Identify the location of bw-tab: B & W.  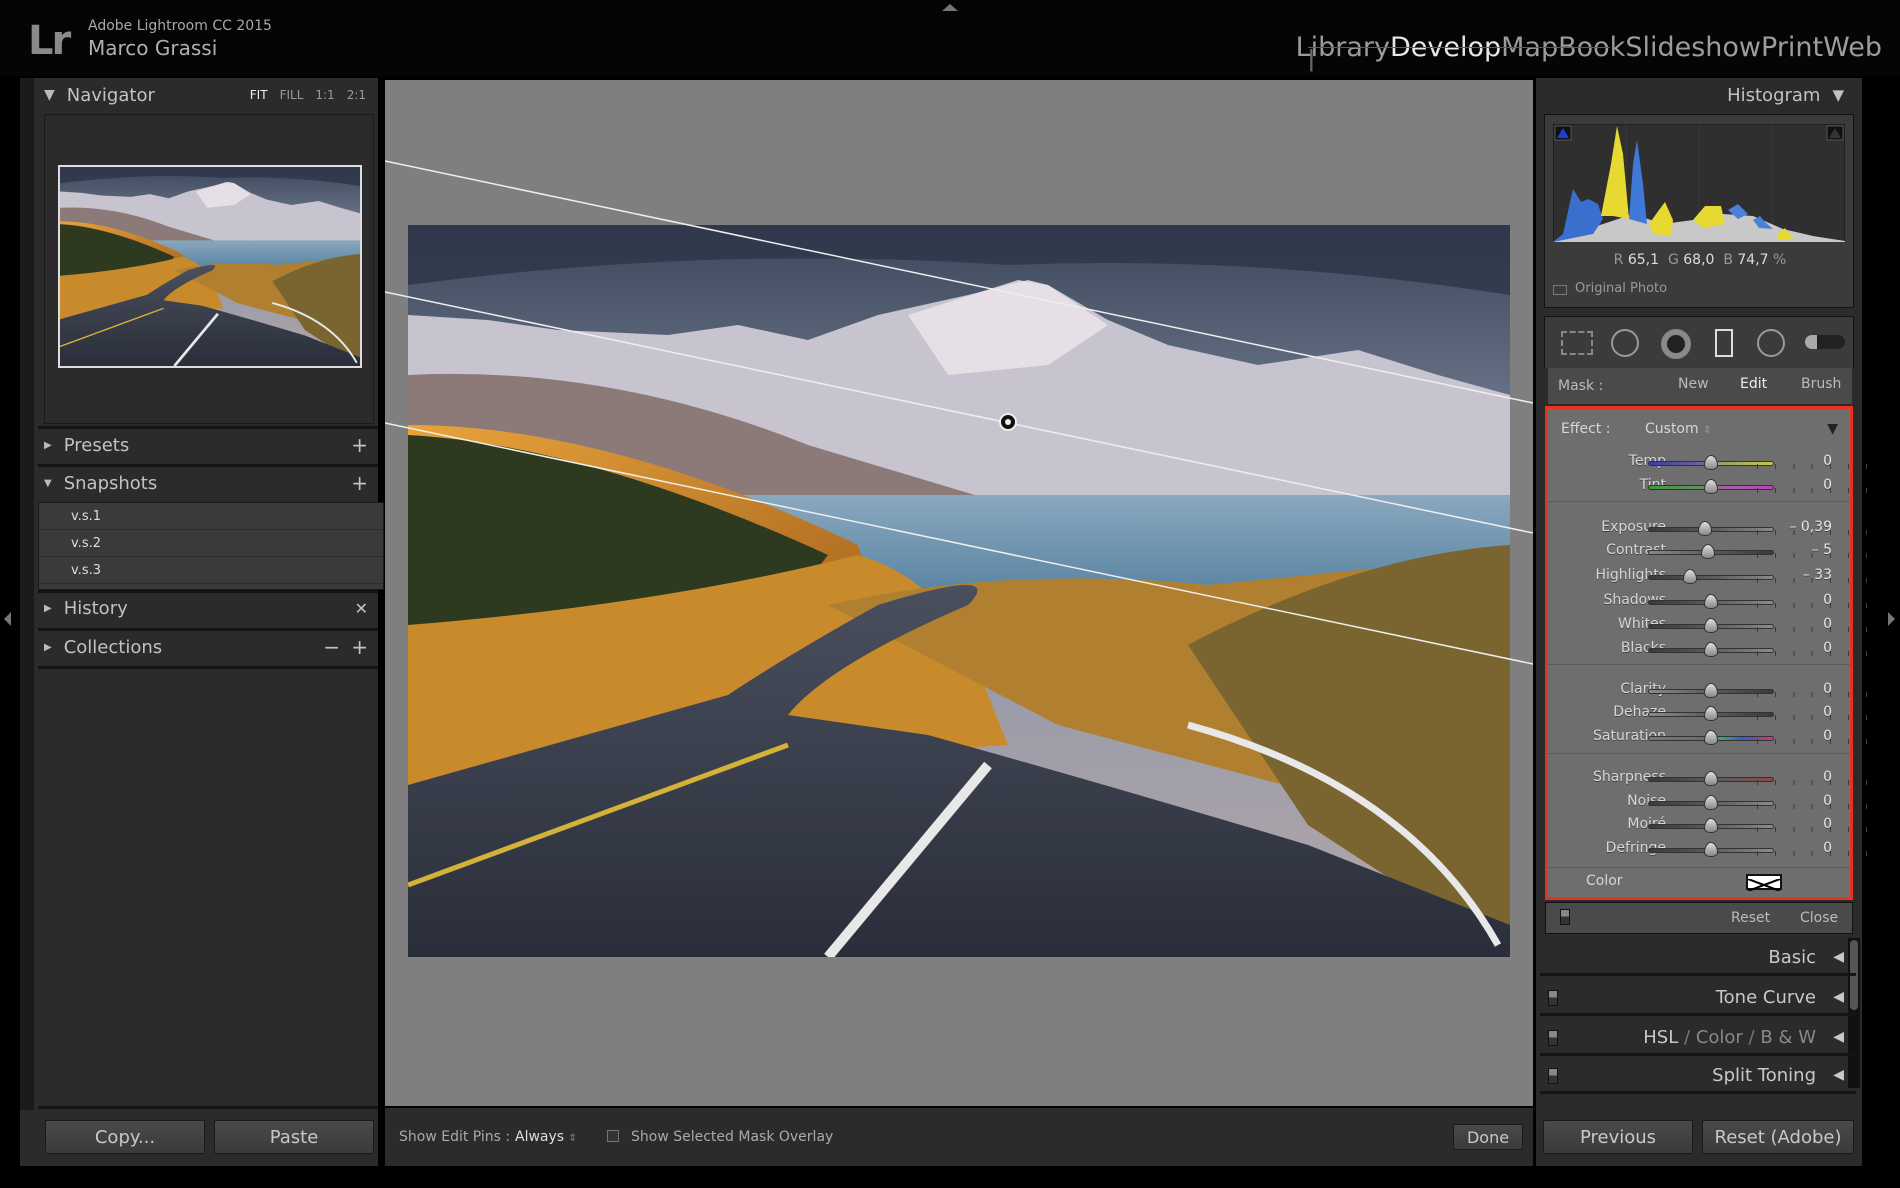
(1788, 1037).